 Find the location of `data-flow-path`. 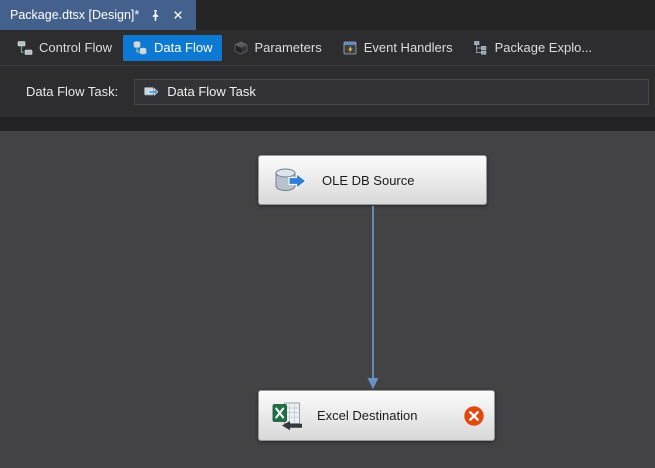

data-flow-path is located at coordinates (373, 298).